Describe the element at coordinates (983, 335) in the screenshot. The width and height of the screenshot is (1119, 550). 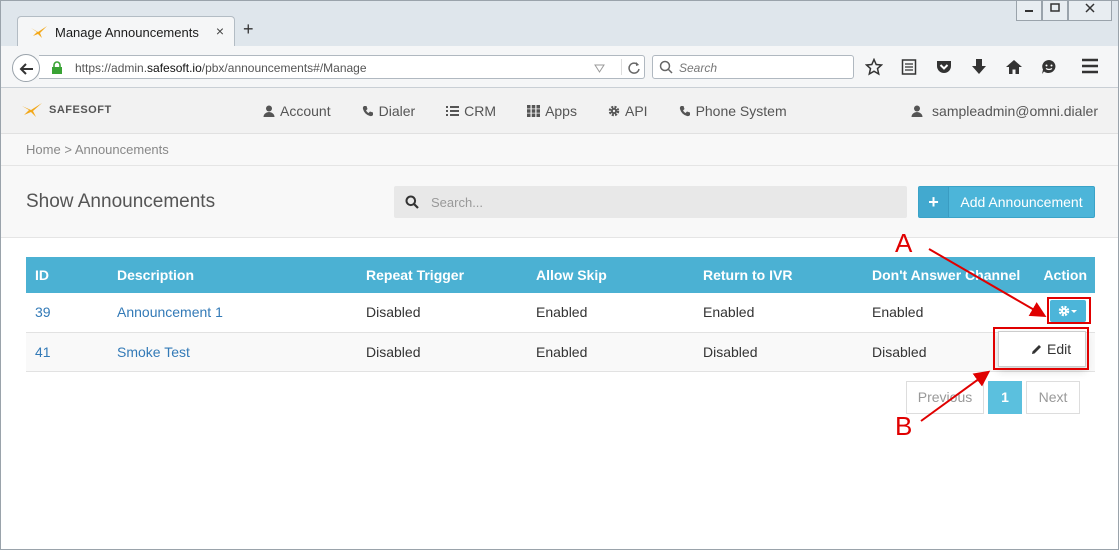
I see `annotation-arrows` at that location.